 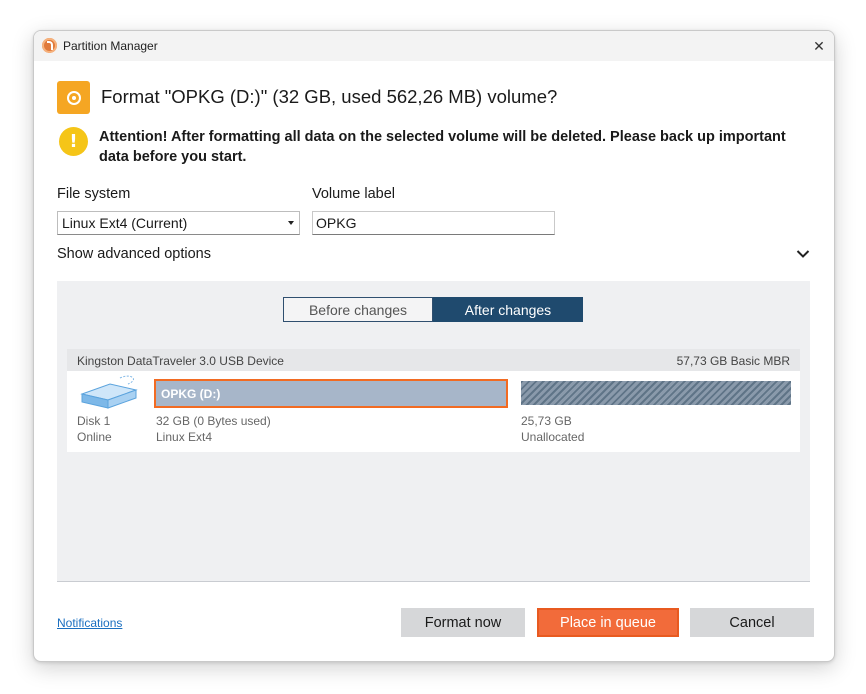 I want to click on disk-name: Kingston DataTraveler 3.0 USB Device, so click(x=180, y=361).